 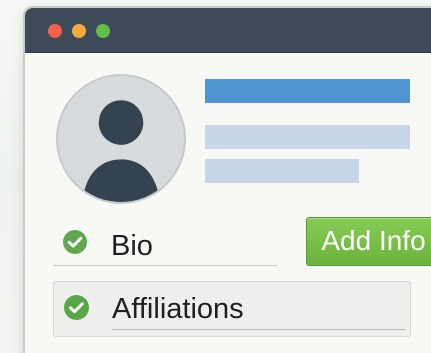 What do you see at coordinates (103, 31) in the screenshot?
I see `maximize-window-button` at bounding box center [103, 31].